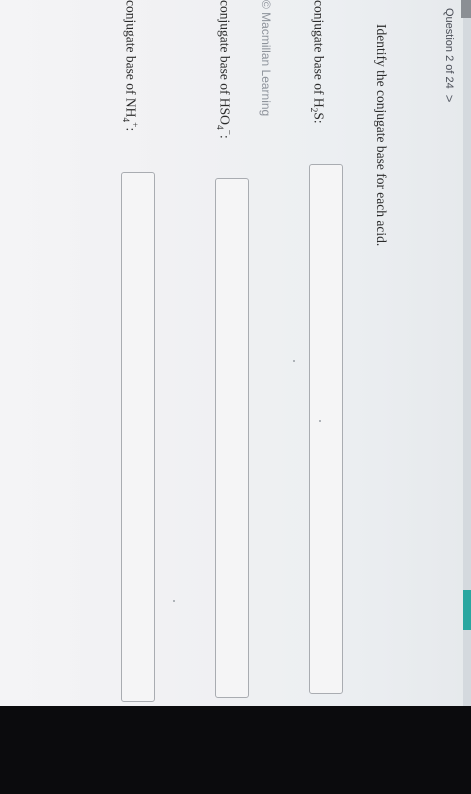 This screenshot has width=471, height=794. I want to click on acid-label-hso4: conjugate base of HSO4−:, so click(223, 69).